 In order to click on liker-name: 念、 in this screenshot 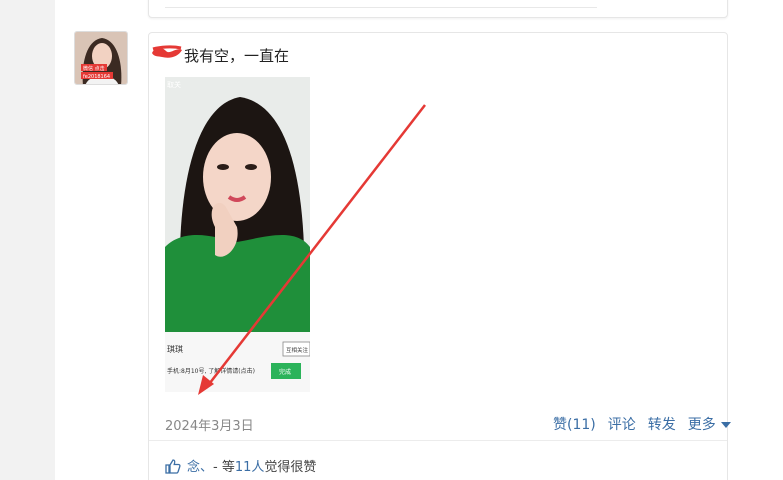, I will do `click(200, 465)`.